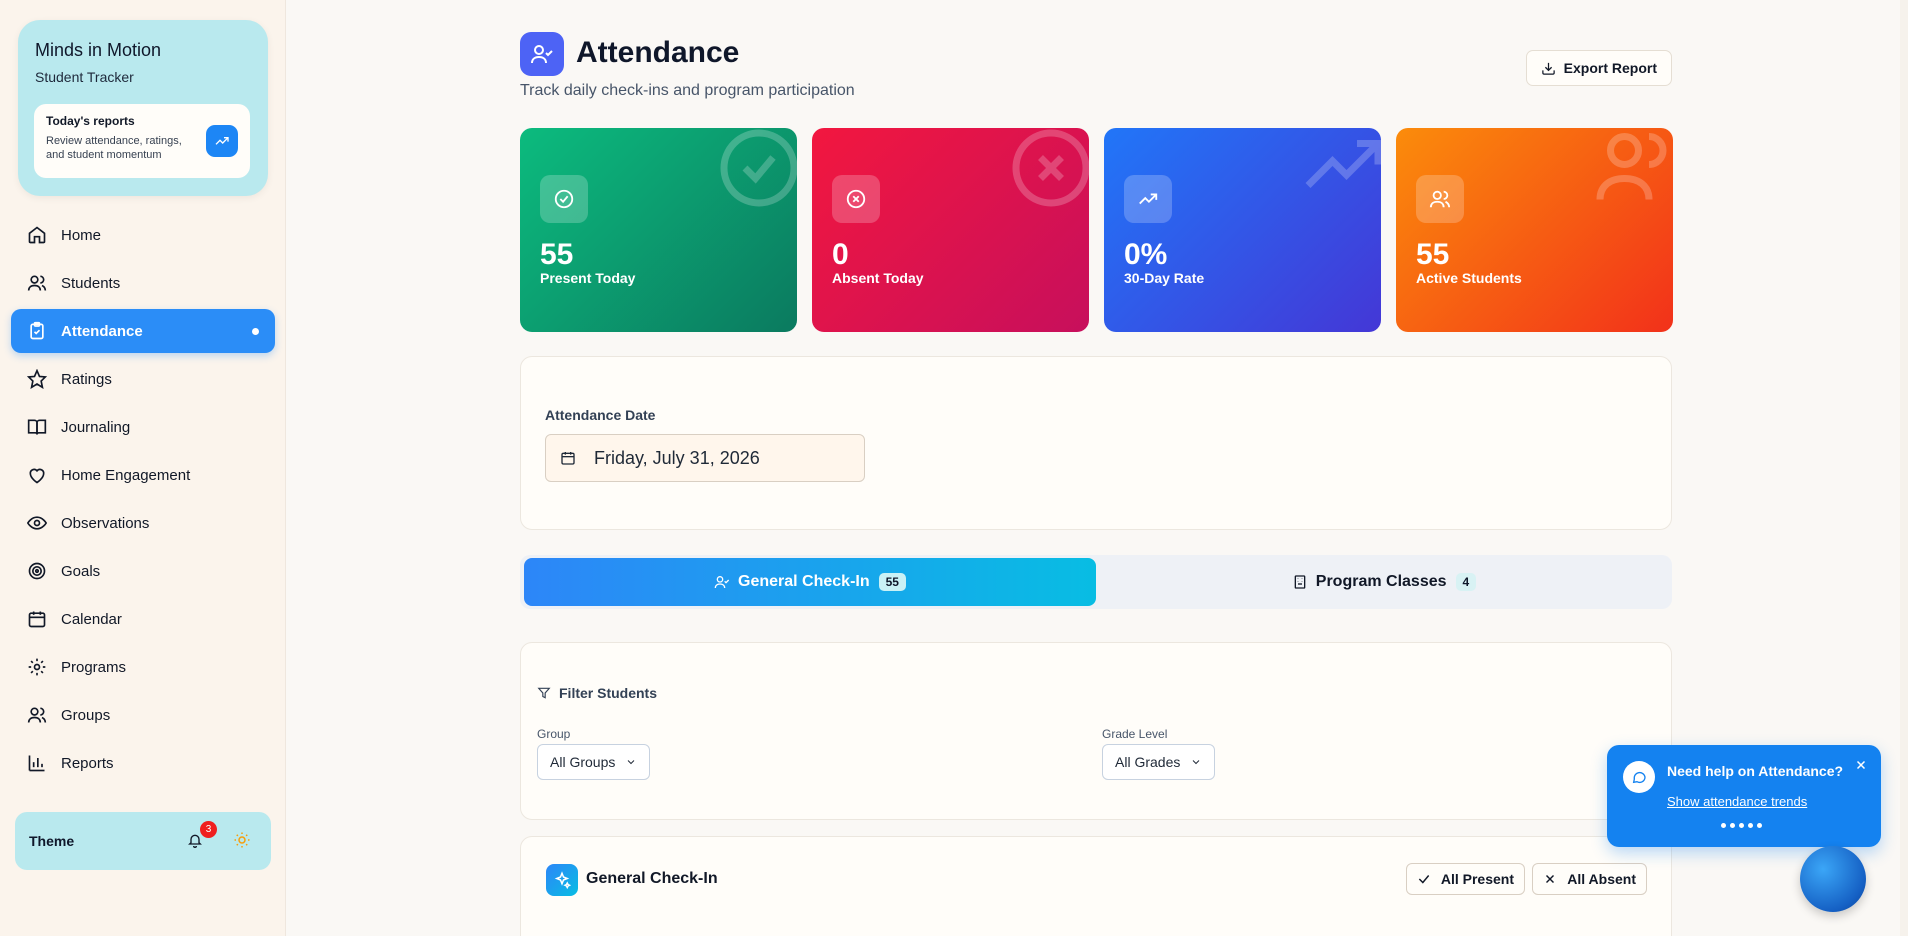 This screenshot has width=1908, height=936. I want to click on stat-value: 0, so click(840, 254).